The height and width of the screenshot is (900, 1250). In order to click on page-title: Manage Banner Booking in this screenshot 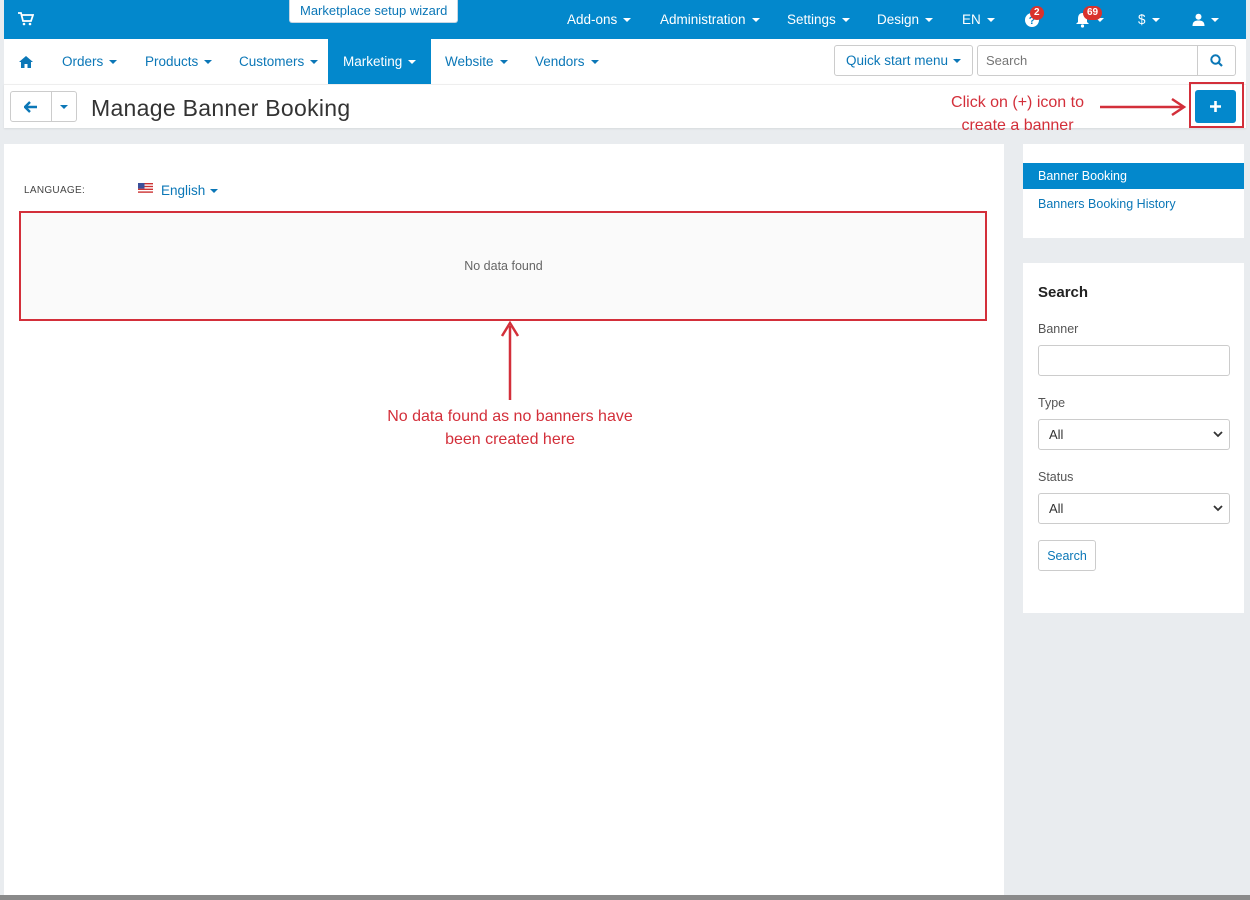, I will do `click(221, 108)`.